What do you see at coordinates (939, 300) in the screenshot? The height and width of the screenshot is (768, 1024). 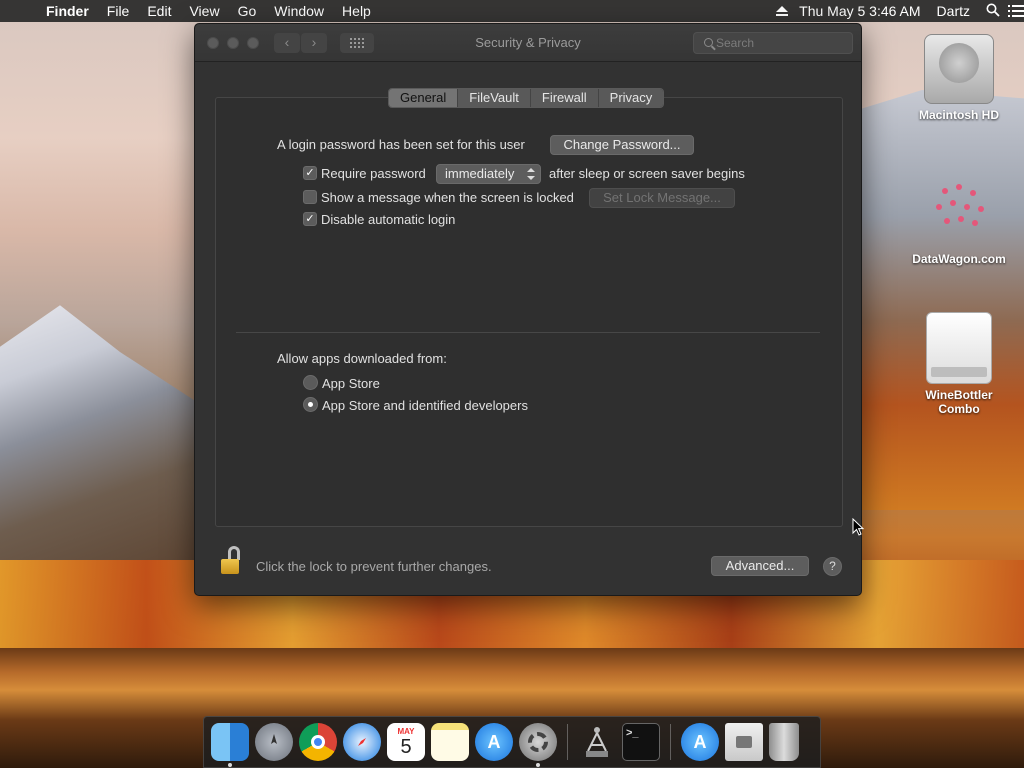 I see `desktop-mountain-right` at bounding box center [939, 300].